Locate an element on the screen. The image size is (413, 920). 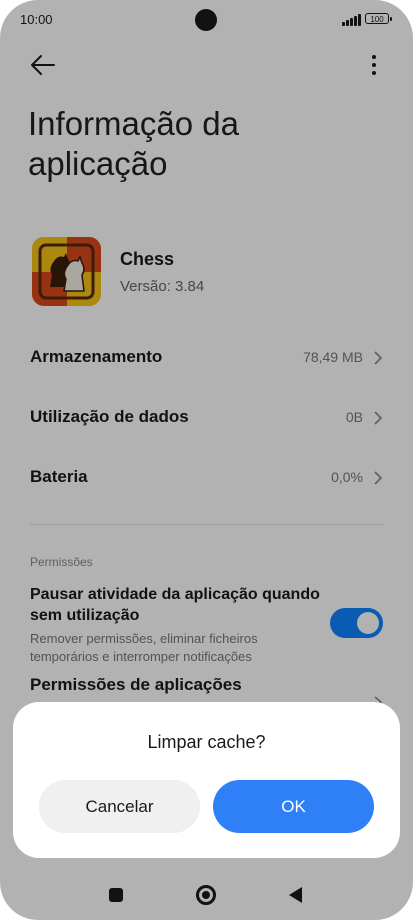
dialog-title: Limpar cache? is located at coordinates (206, 742).